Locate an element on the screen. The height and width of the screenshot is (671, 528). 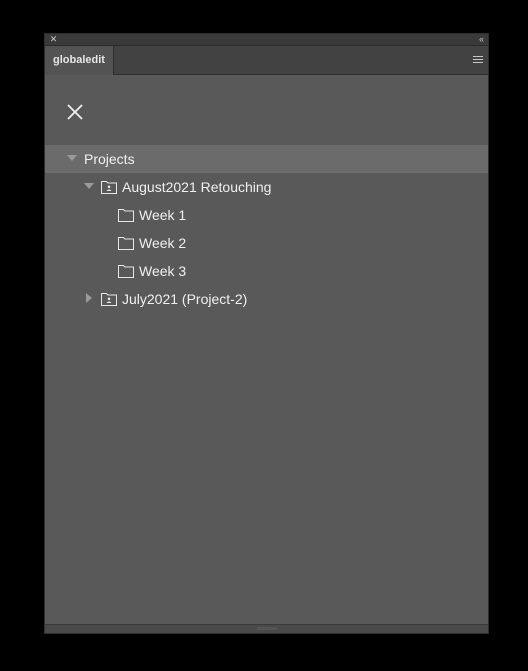
tree-item-projects: Projects is located at coordinates (266, 159).